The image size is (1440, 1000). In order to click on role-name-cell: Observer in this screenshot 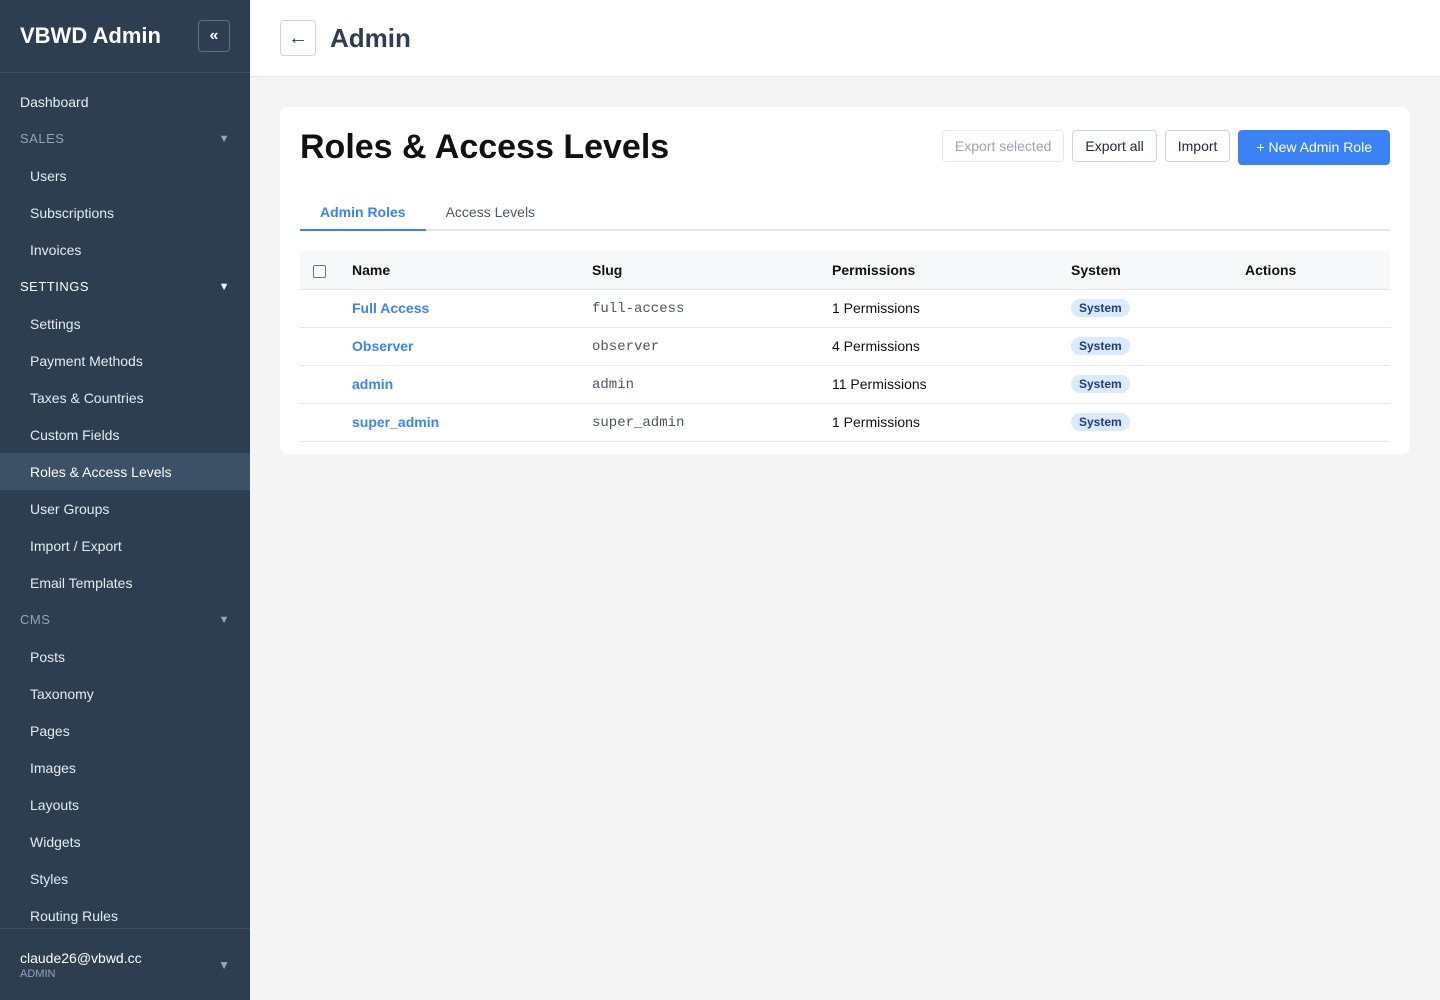, I will do `click(472, 346)`.